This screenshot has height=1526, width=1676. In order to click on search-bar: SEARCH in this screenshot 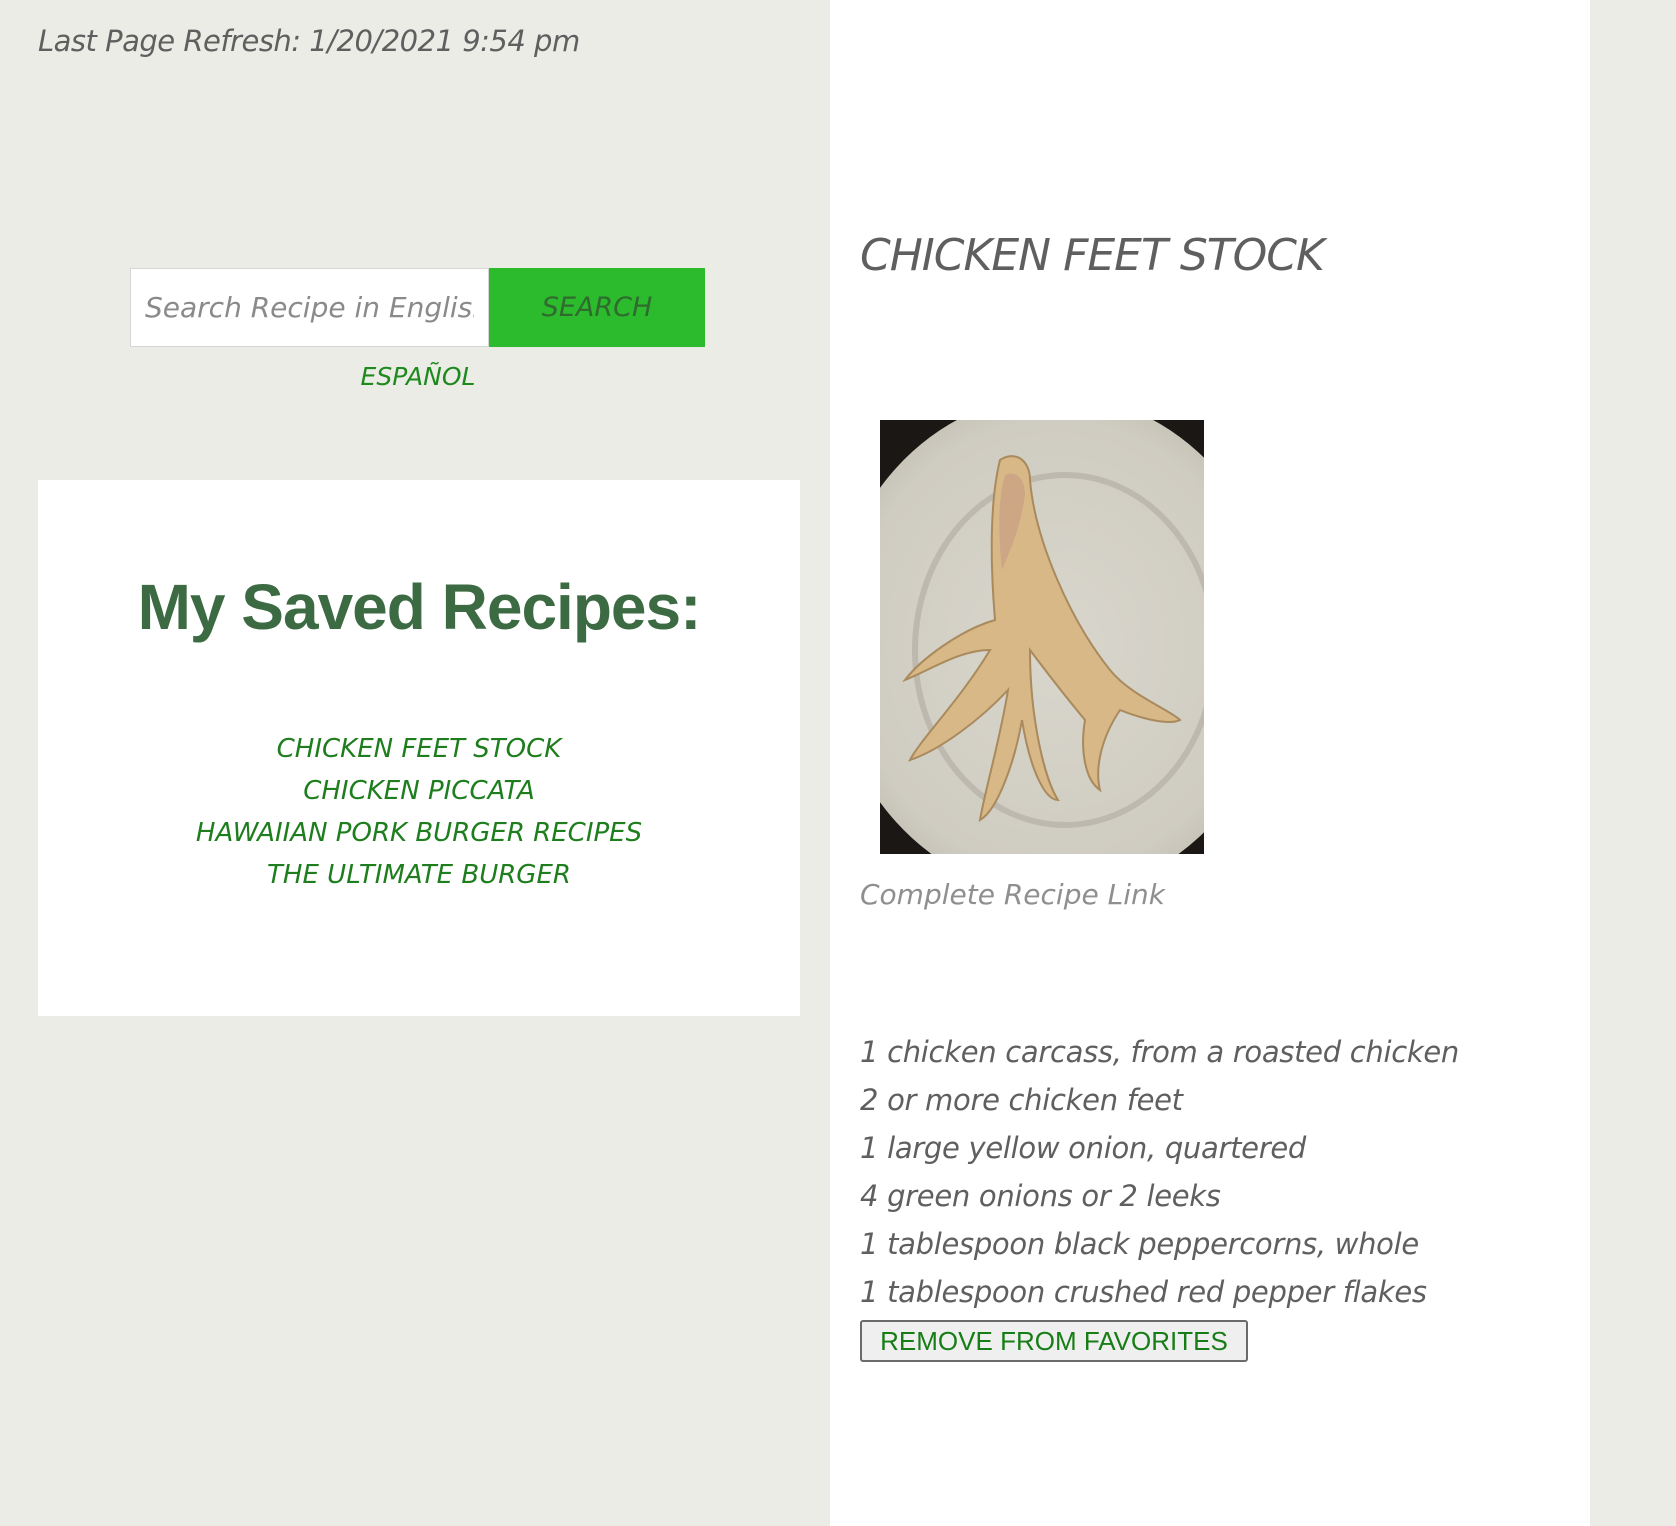, I will do `click(417, 307)`.